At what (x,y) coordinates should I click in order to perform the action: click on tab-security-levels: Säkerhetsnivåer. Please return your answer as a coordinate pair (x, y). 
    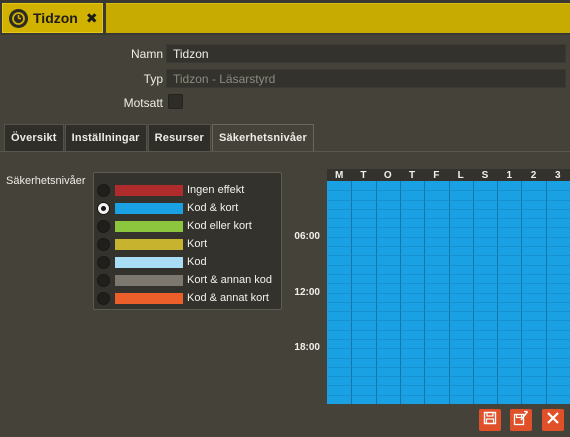
    Looking at the image, I should click on (262, 137).